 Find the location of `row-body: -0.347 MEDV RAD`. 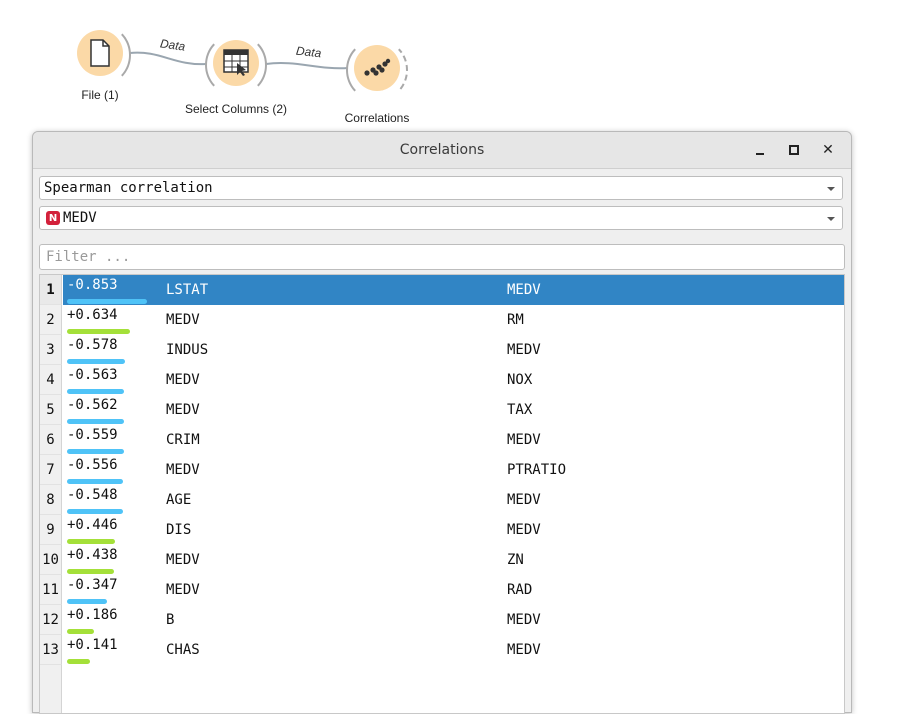

row-body: -0.347 MEDV RAD is located at coordinates (453, 590).